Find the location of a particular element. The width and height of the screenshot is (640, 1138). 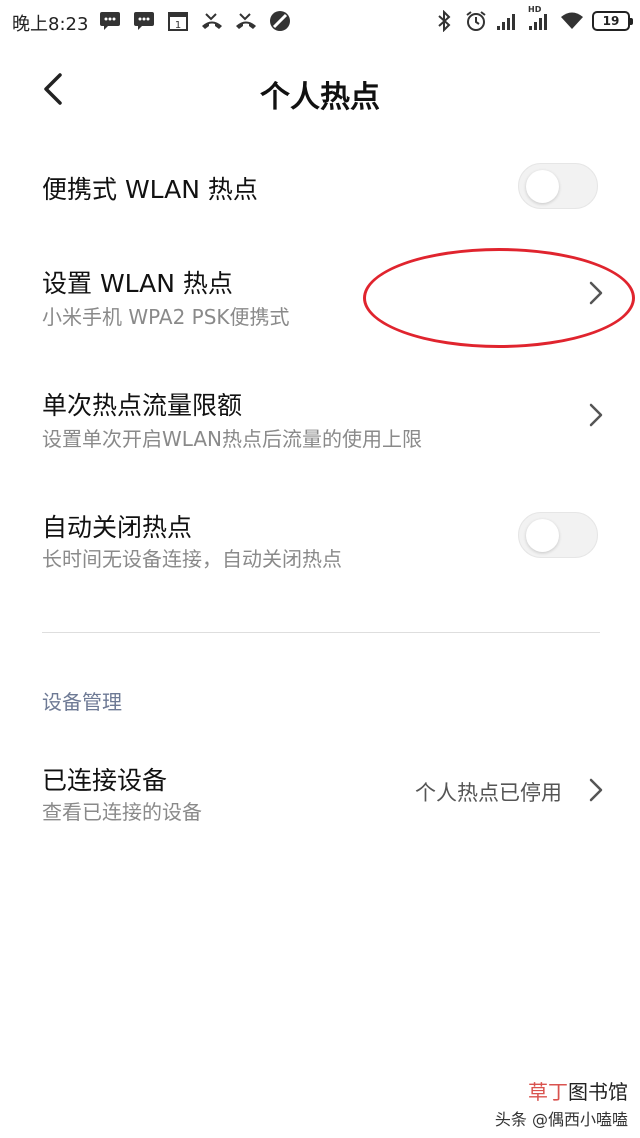

portable-hotspot-title: 便携式 WLAN 热点 is located at coordinates (150, 189).